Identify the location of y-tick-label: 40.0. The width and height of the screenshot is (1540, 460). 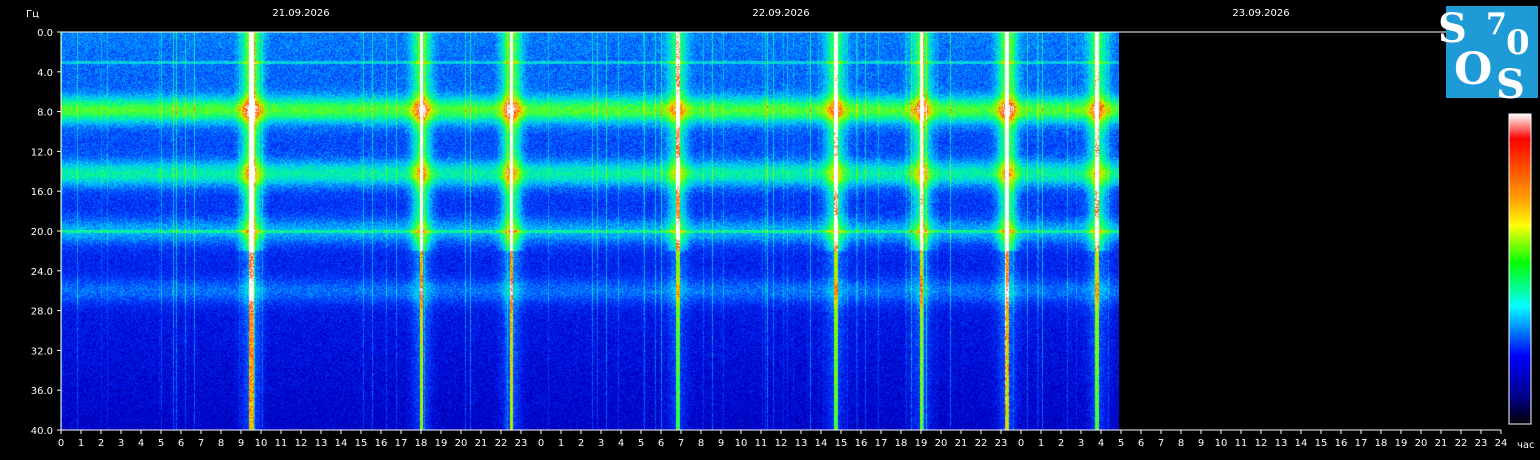
(42, 431).